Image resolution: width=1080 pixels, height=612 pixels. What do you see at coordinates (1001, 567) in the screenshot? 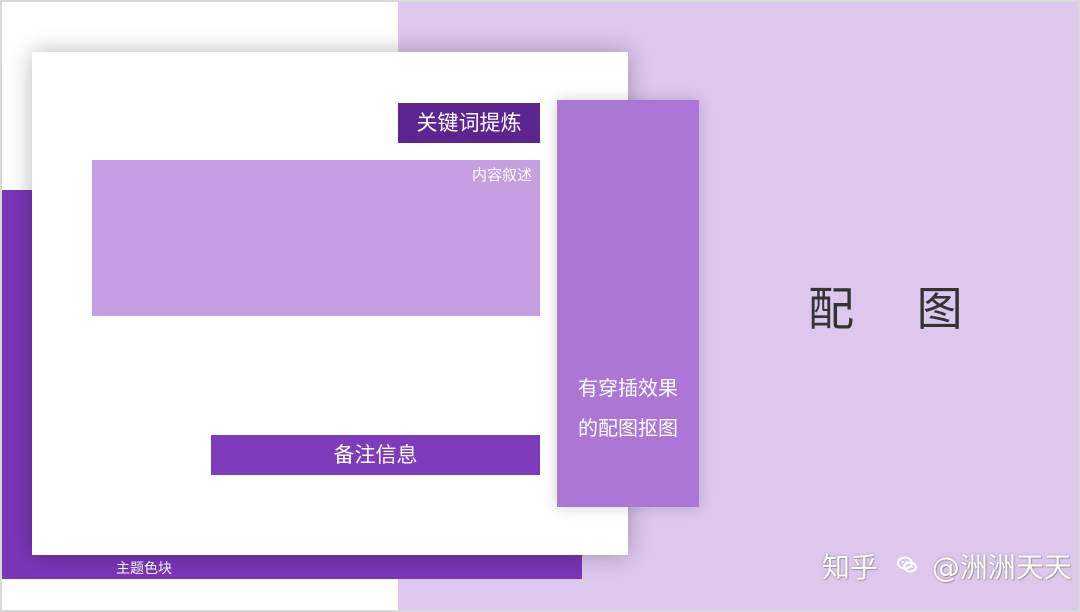
I see `zhihu-watermark-handle: @洲洲天天` at bounding box center [1001, 567].